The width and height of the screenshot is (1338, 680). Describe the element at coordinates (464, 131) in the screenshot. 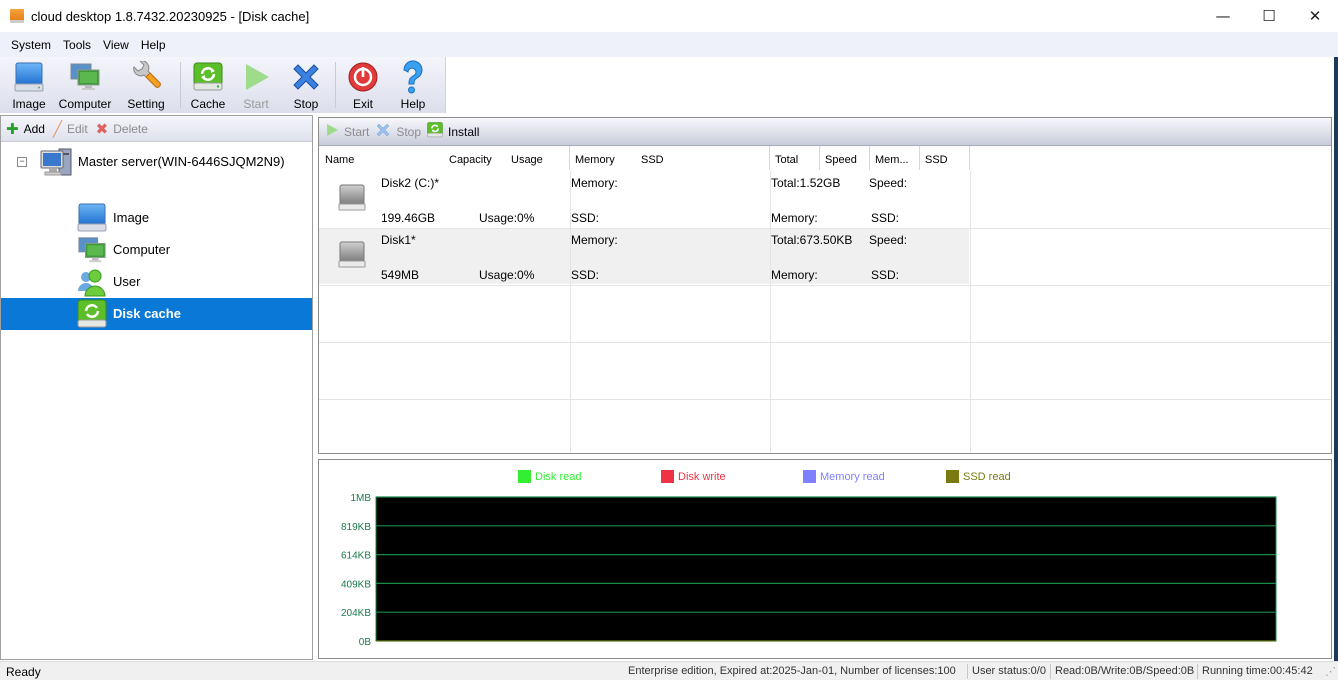

I see `disk-install-label: Install` at that location.